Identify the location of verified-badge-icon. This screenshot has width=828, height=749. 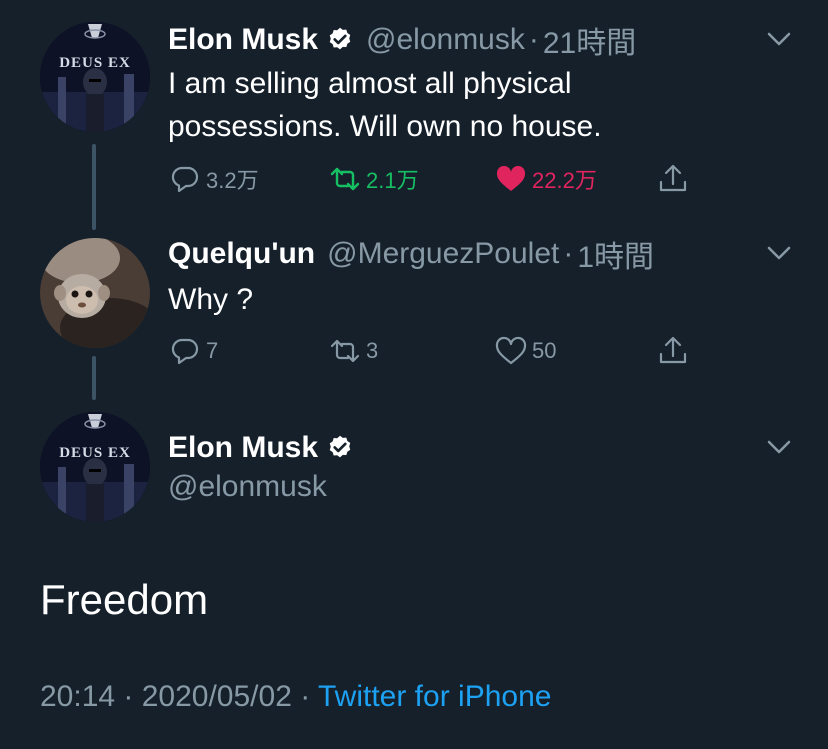
(340, 446).